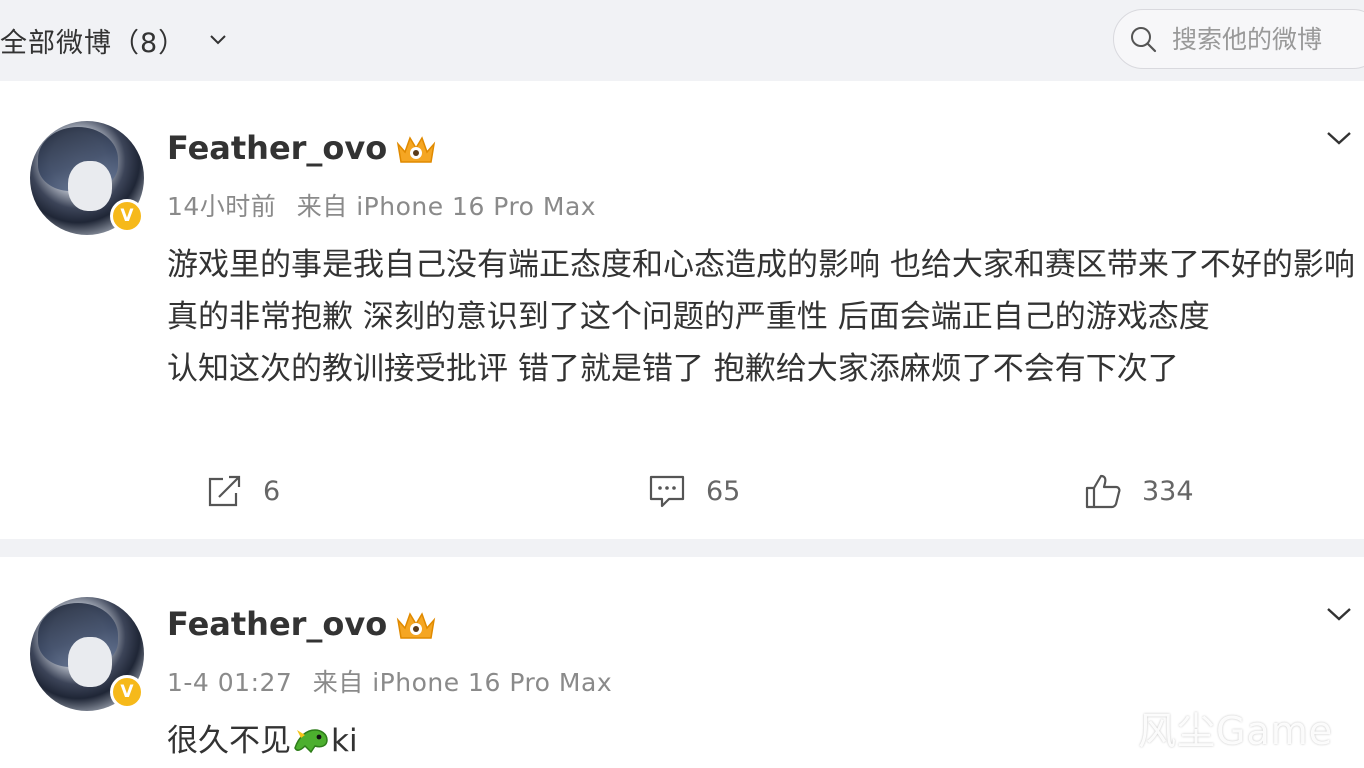  What do you see at coordinates (229, 741) in the screenshot?
I see `post-text-body: 很久不见` at bounding box center [229, 741].